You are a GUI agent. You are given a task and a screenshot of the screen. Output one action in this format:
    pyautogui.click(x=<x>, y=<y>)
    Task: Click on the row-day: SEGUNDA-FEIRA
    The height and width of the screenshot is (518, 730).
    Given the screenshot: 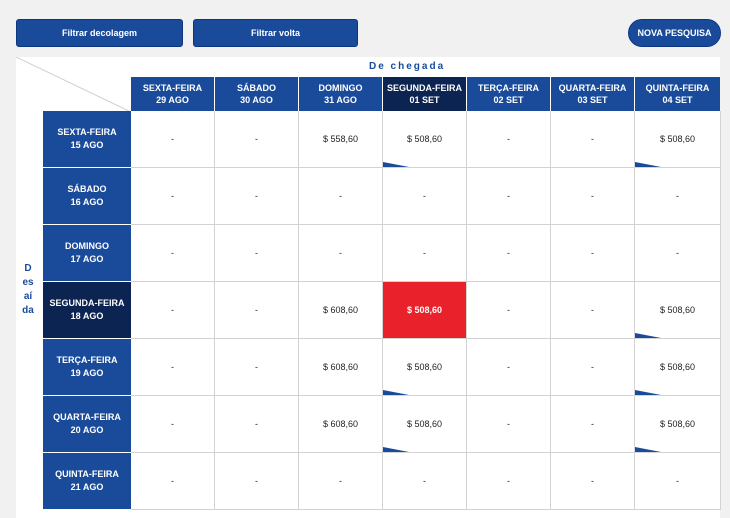 What is the action you would take?
    pyautogui.click(x=87, y=303)
    